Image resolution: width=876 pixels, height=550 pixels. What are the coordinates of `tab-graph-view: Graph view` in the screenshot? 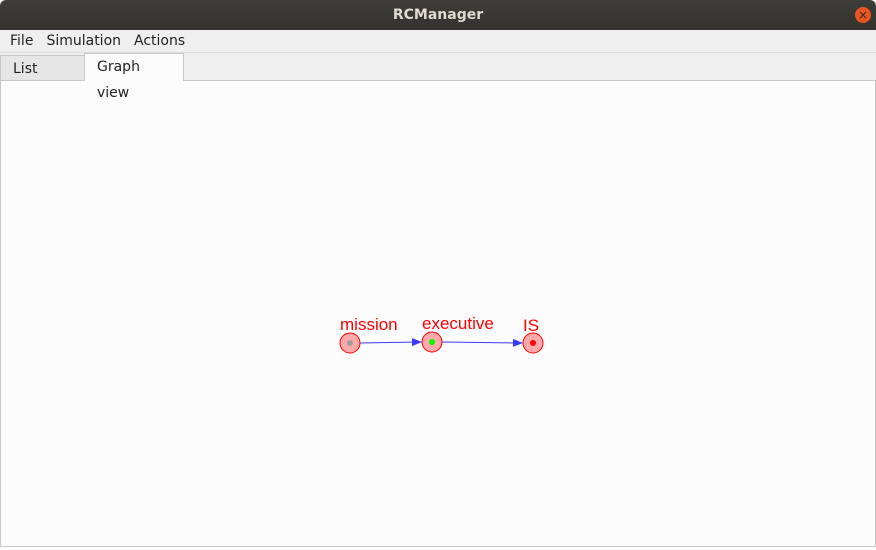 It's located at (134, 77).